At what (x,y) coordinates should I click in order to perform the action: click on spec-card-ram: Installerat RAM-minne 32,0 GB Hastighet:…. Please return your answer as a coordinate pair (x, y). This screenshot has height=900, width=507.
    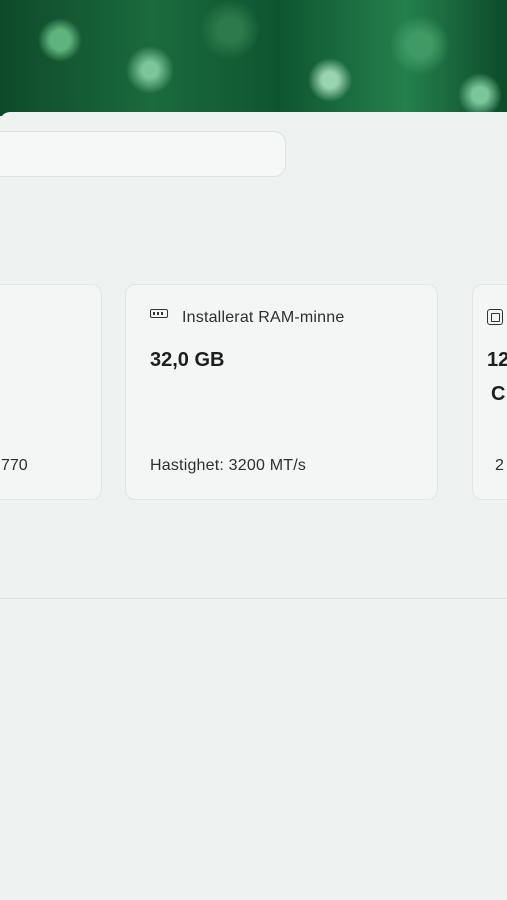
    Looking at the image, I should click on (281, 392).